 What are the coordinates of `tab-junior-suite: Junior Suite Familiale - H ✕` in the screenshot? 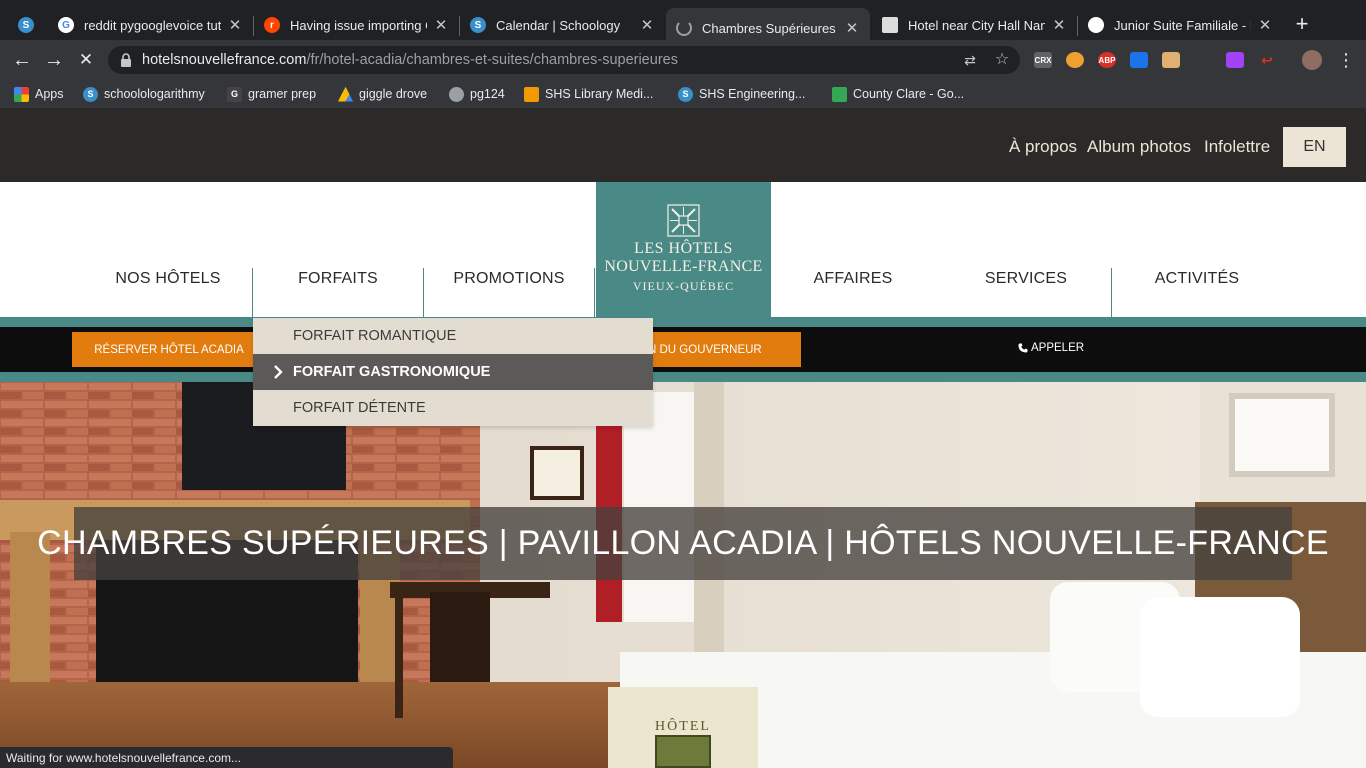 It's located at (1180, 25).